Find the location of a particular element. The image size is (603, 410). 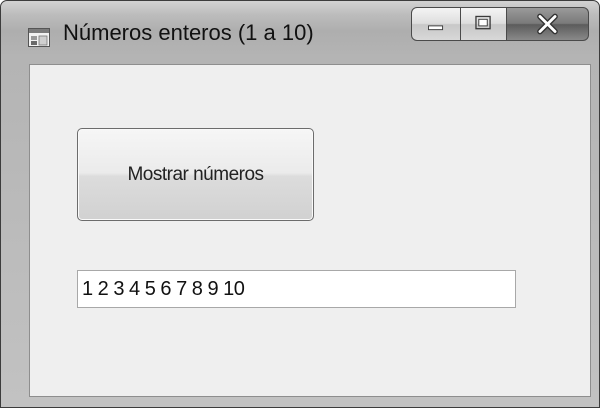

app-window-icon is located at coordinates (39, 37).